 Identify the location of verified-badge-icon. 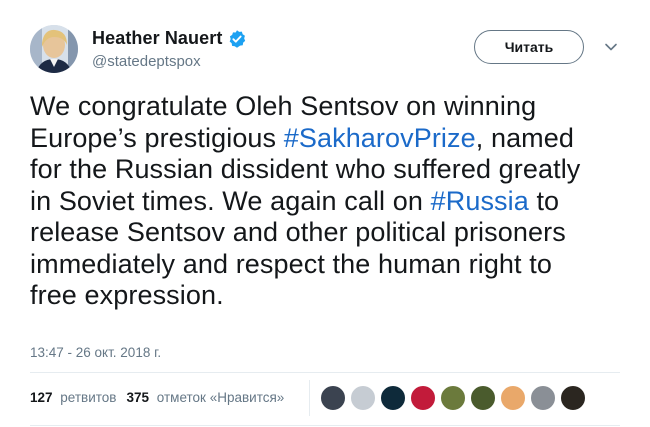
(238, 38).